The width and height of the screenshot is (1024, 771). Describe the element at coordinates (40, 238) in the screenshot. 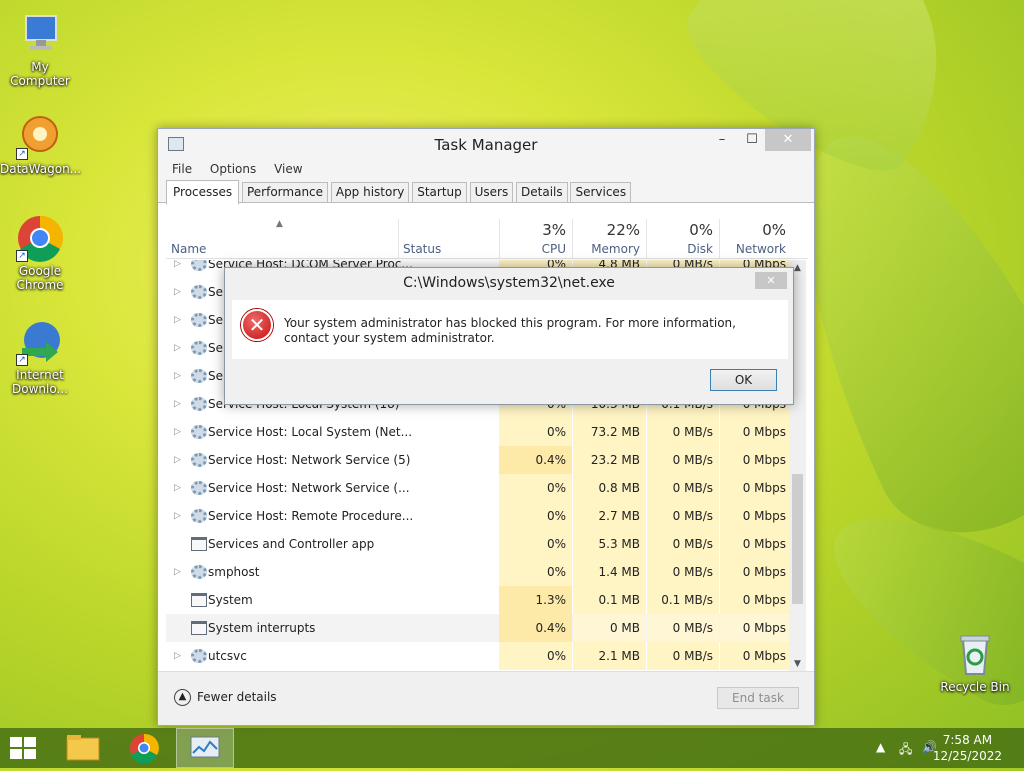

I see `chrome-icon: ↗` at that location.